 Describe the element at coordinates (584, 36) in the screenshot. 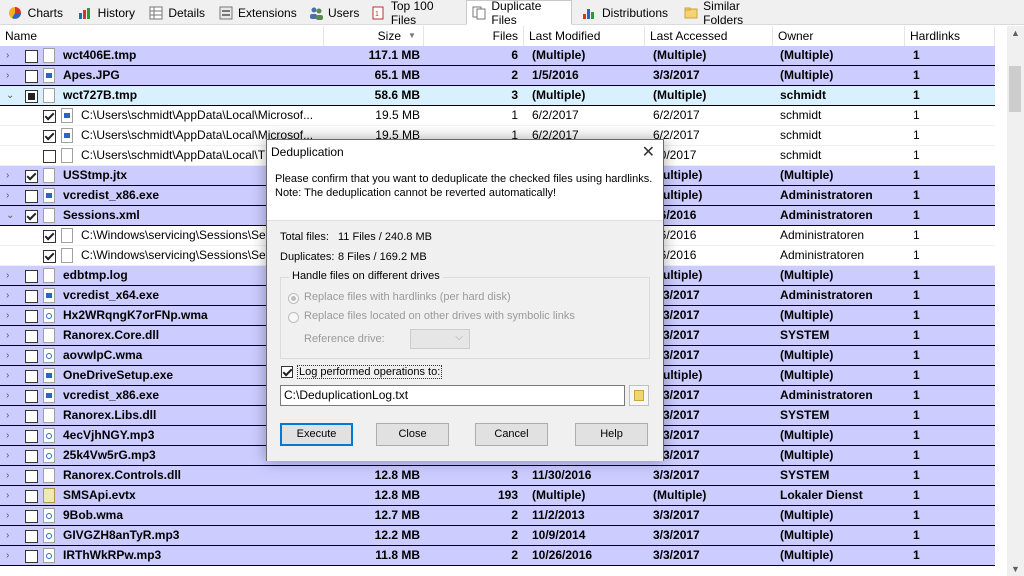

I see `column-last-modified: Last Modified` at that location.